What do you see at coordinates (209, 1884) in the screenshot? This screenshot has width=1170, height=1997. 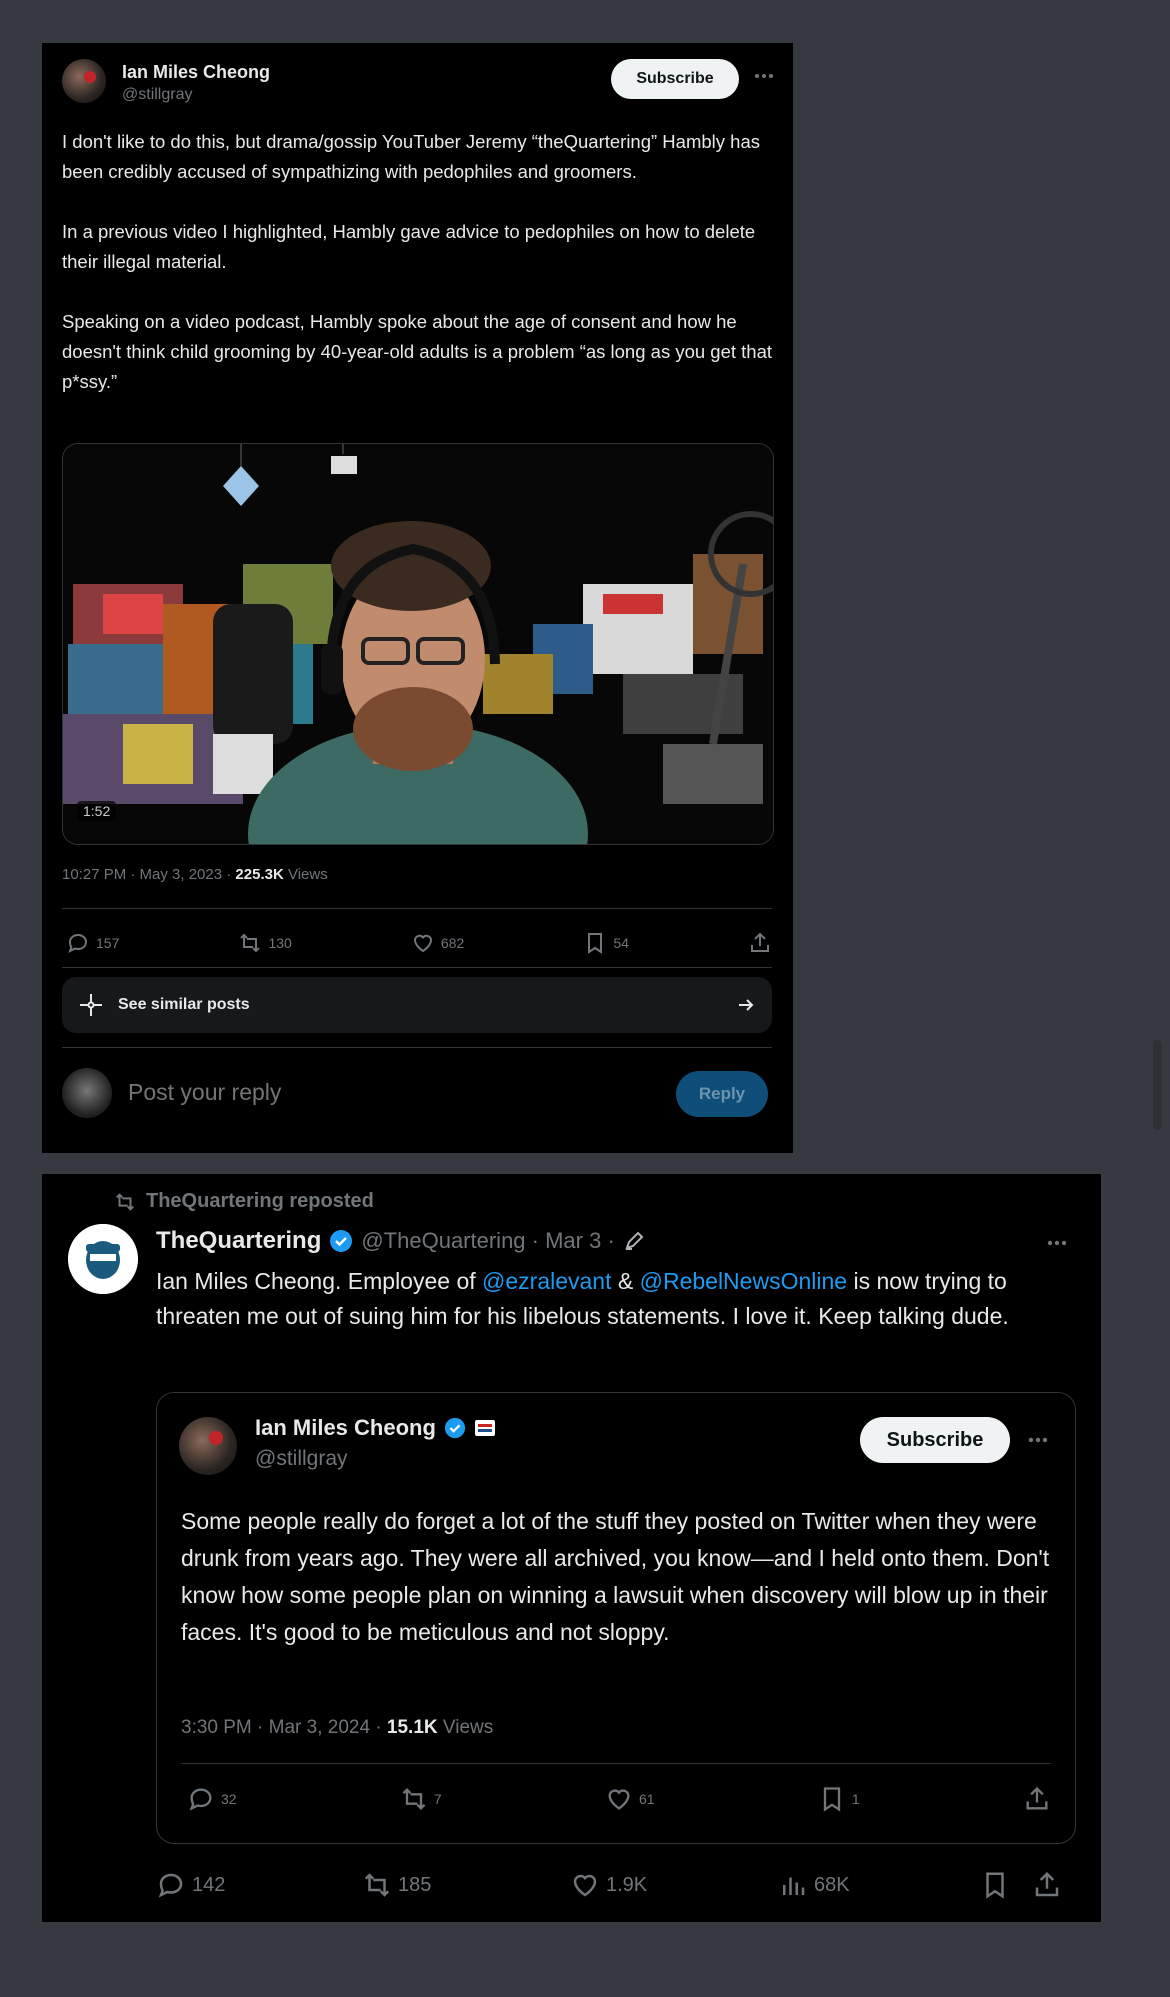 I see `reply-count: 142` at bounding box center [209, 1884].